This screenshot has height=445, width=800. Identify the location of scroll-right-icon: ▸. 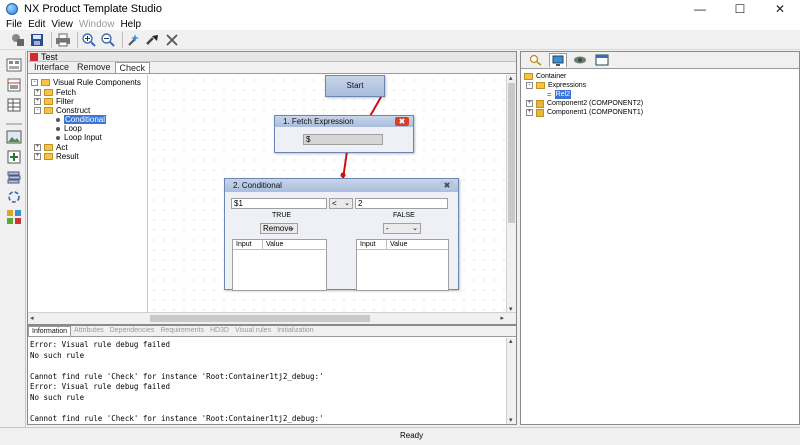
(502, 318).